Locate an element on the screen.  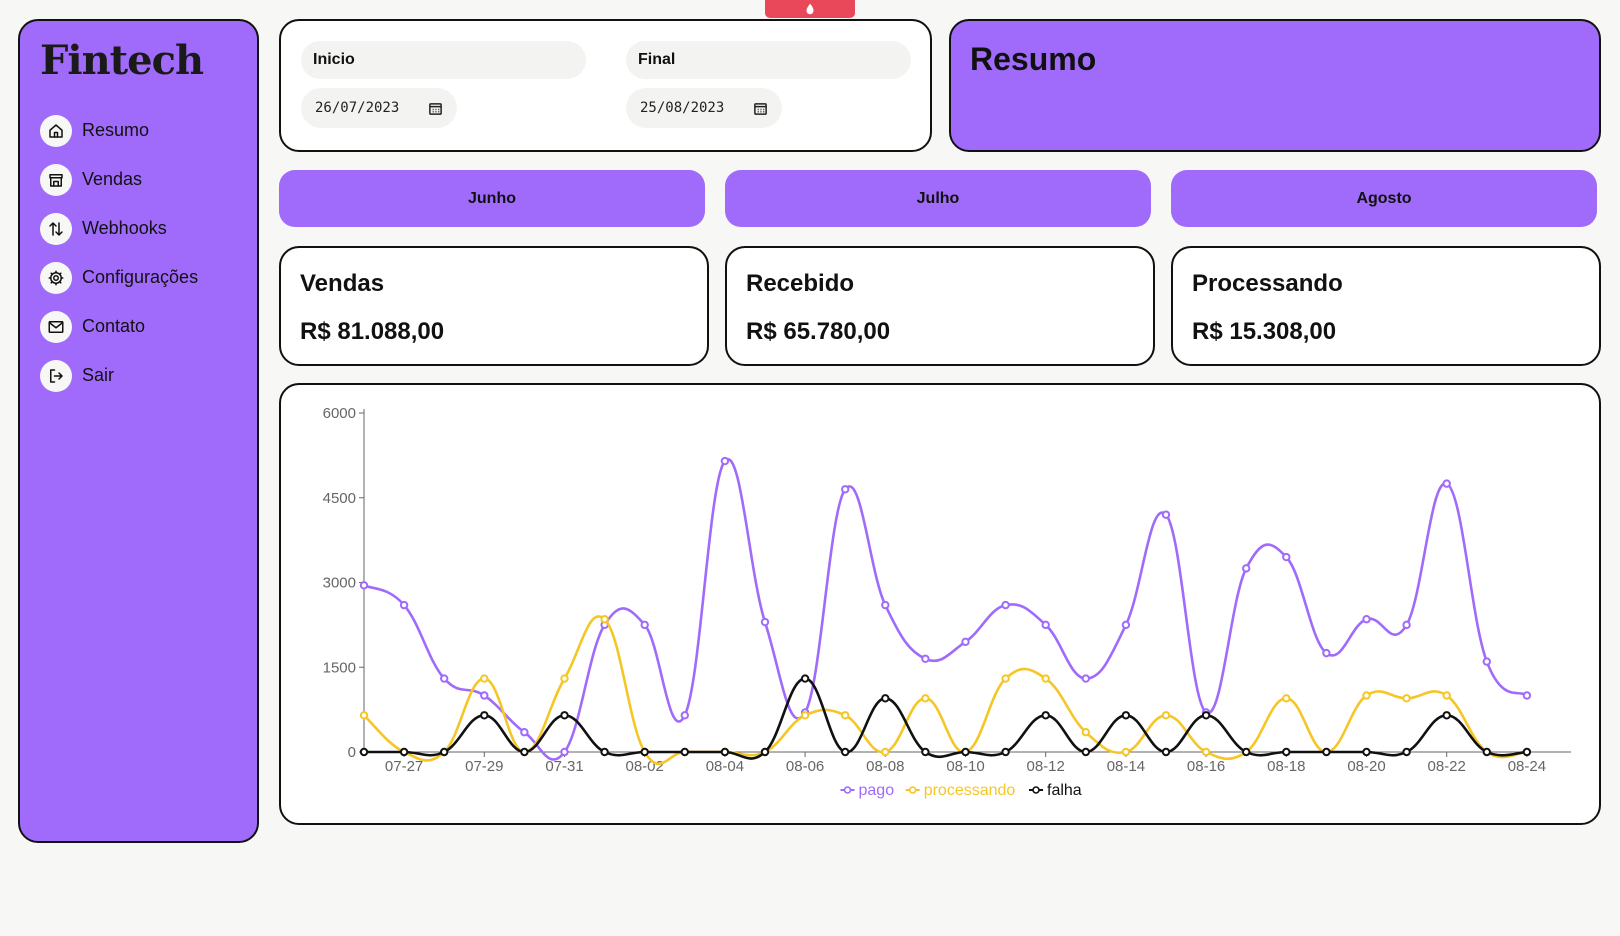
y-tick-label: 4500 is located at coordinates (339, 498).